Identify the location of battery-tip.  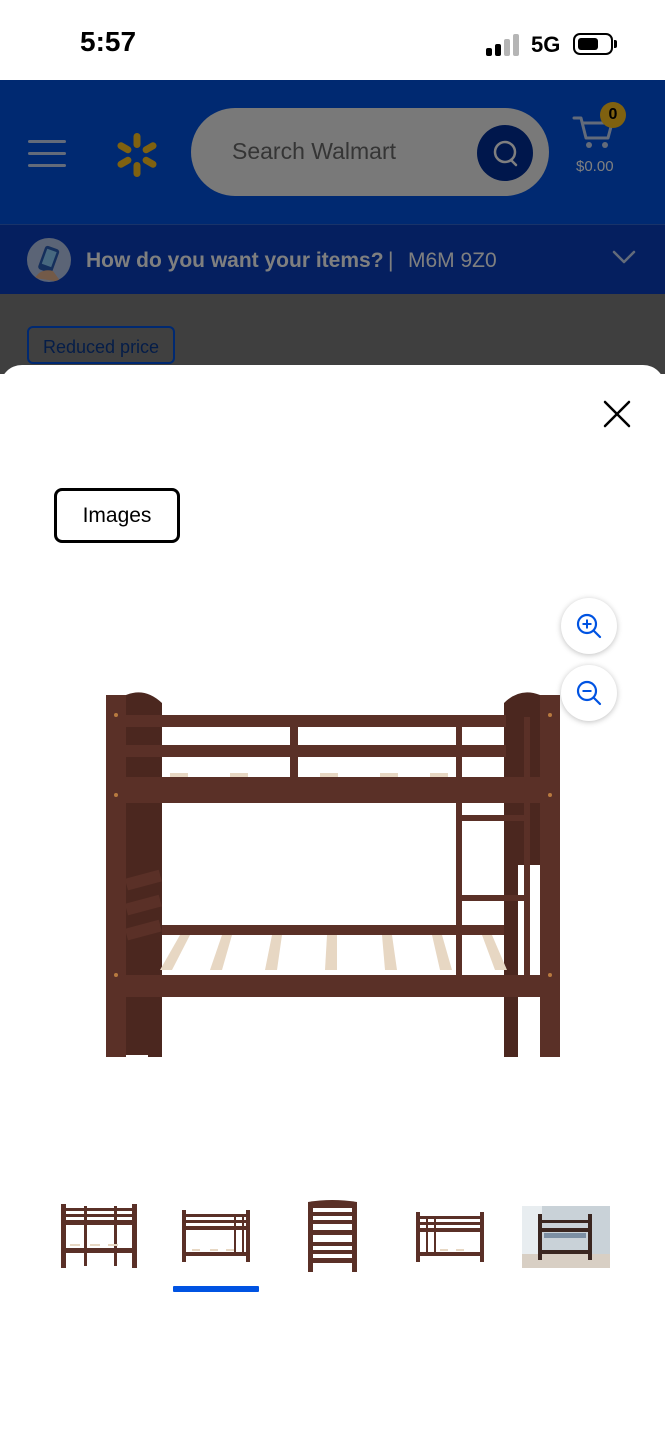
(615, 44).